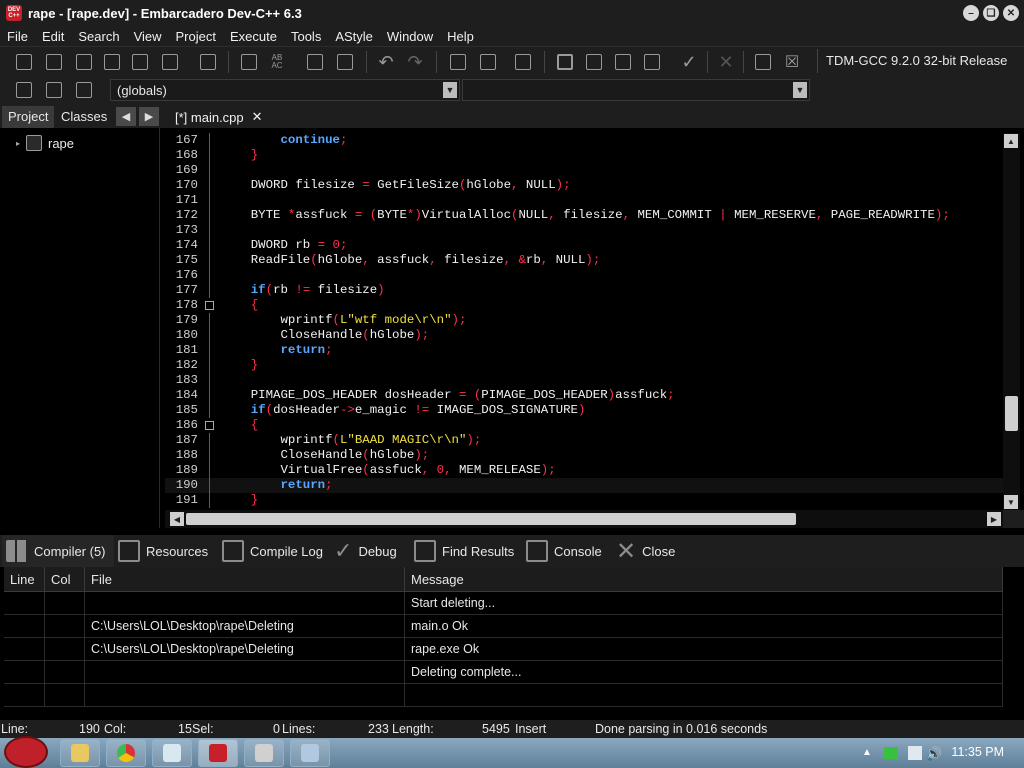  I want to click on cell-file, so click(245, 603).